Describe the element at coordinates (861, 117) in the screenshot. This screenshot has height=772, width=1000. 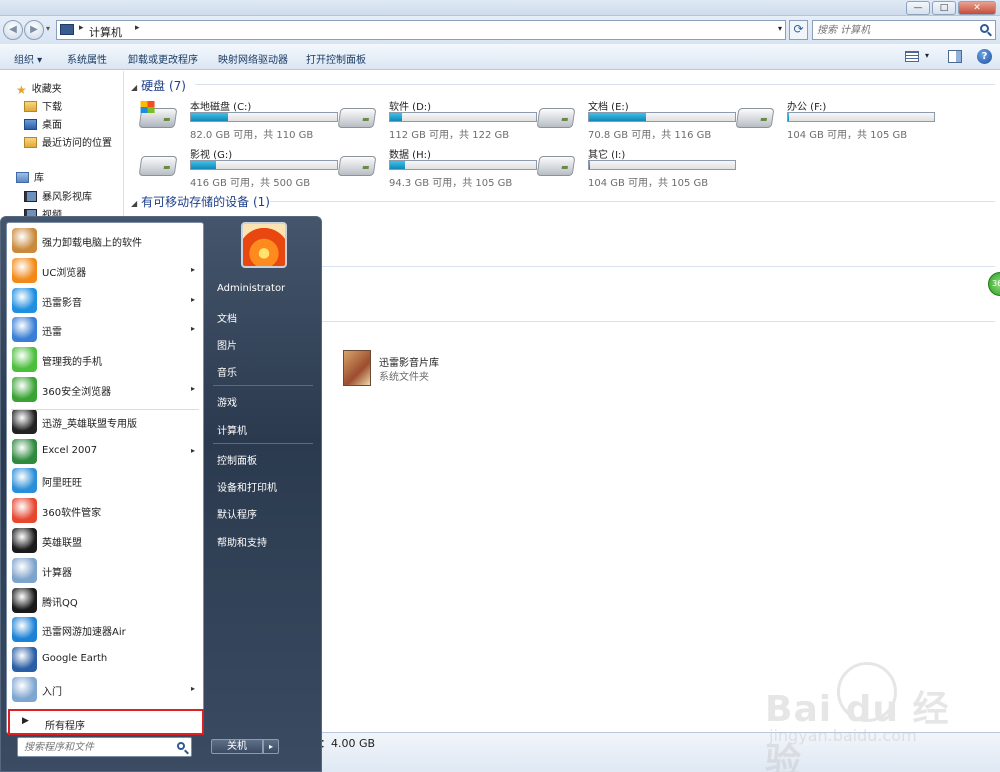
I see `drive-usage-bar` at that location.